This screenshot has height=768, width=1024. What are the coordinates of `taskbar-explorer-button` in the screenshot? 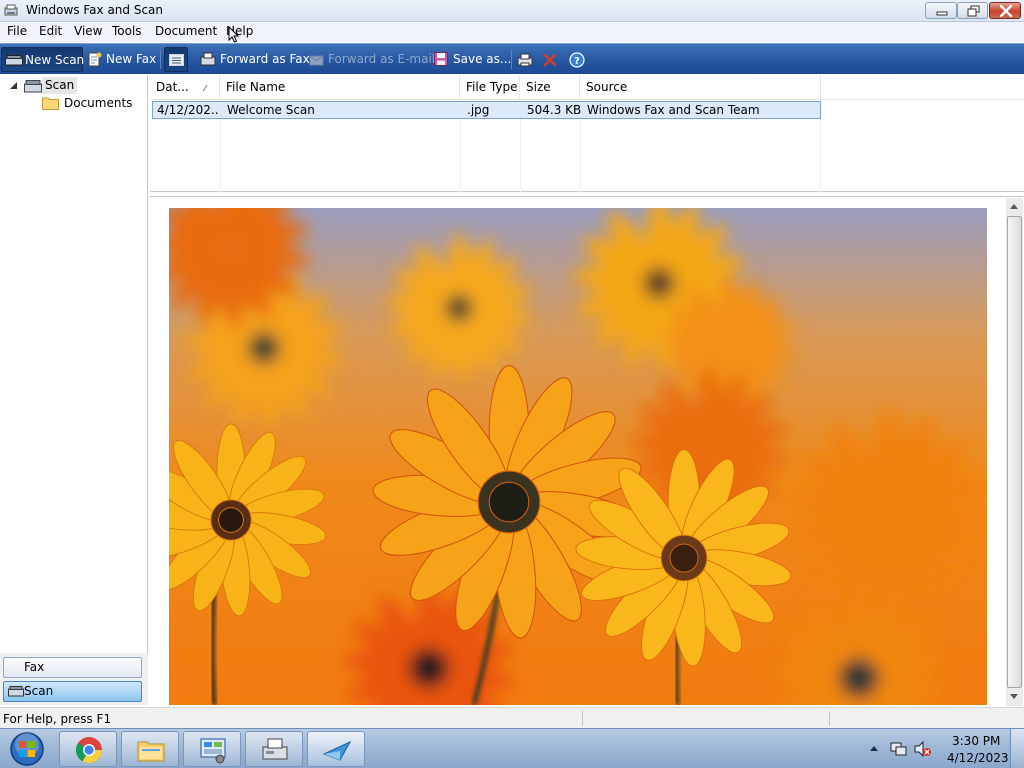 It's located at (150, 749).